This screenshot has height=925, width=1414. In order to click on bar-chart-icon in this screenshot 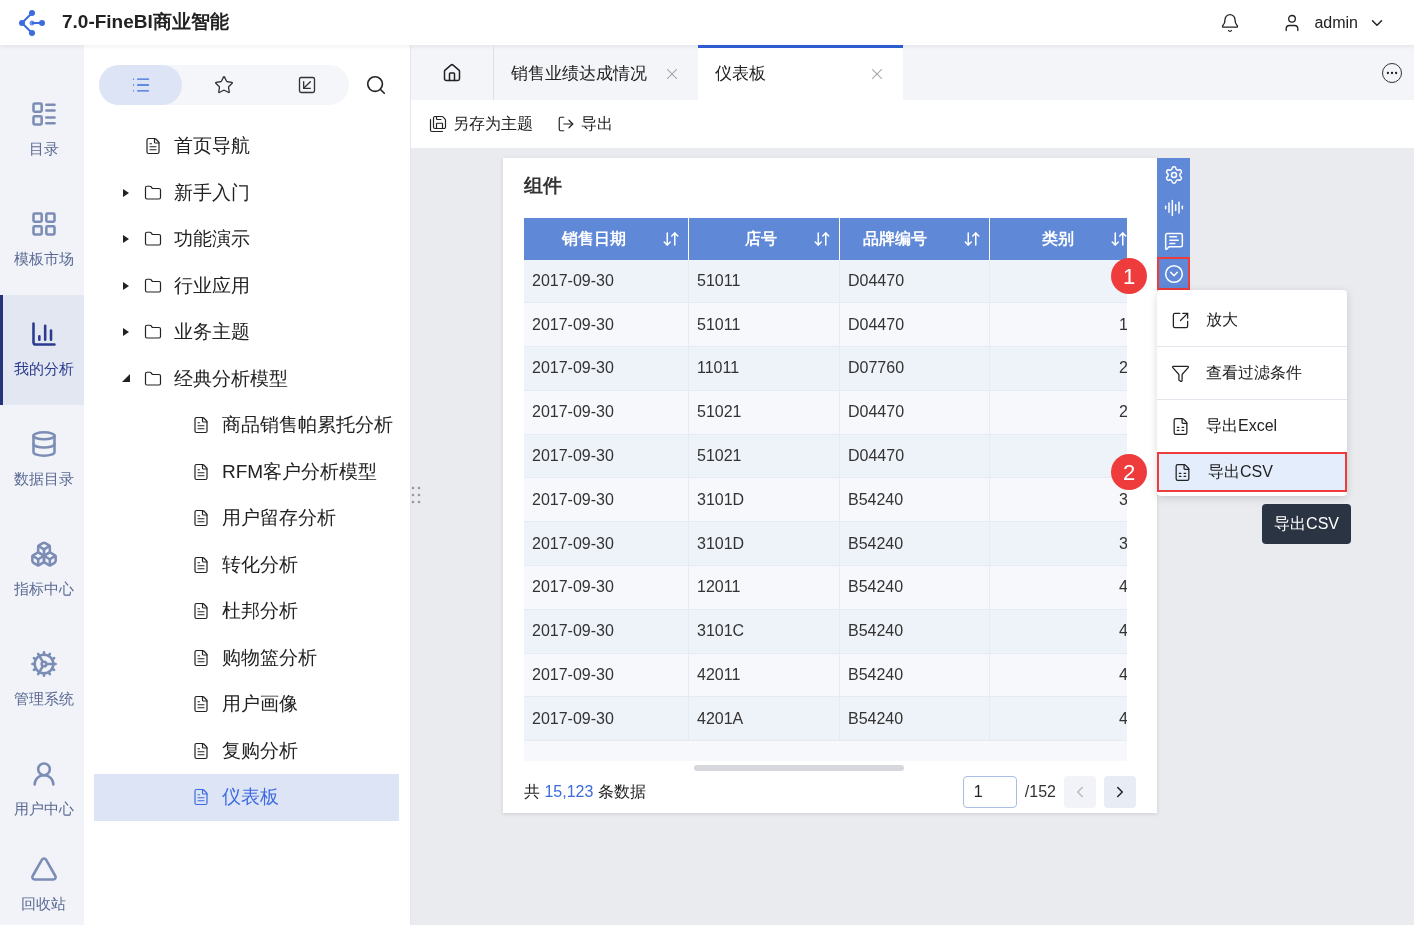, I will do `click(43, 333)`.